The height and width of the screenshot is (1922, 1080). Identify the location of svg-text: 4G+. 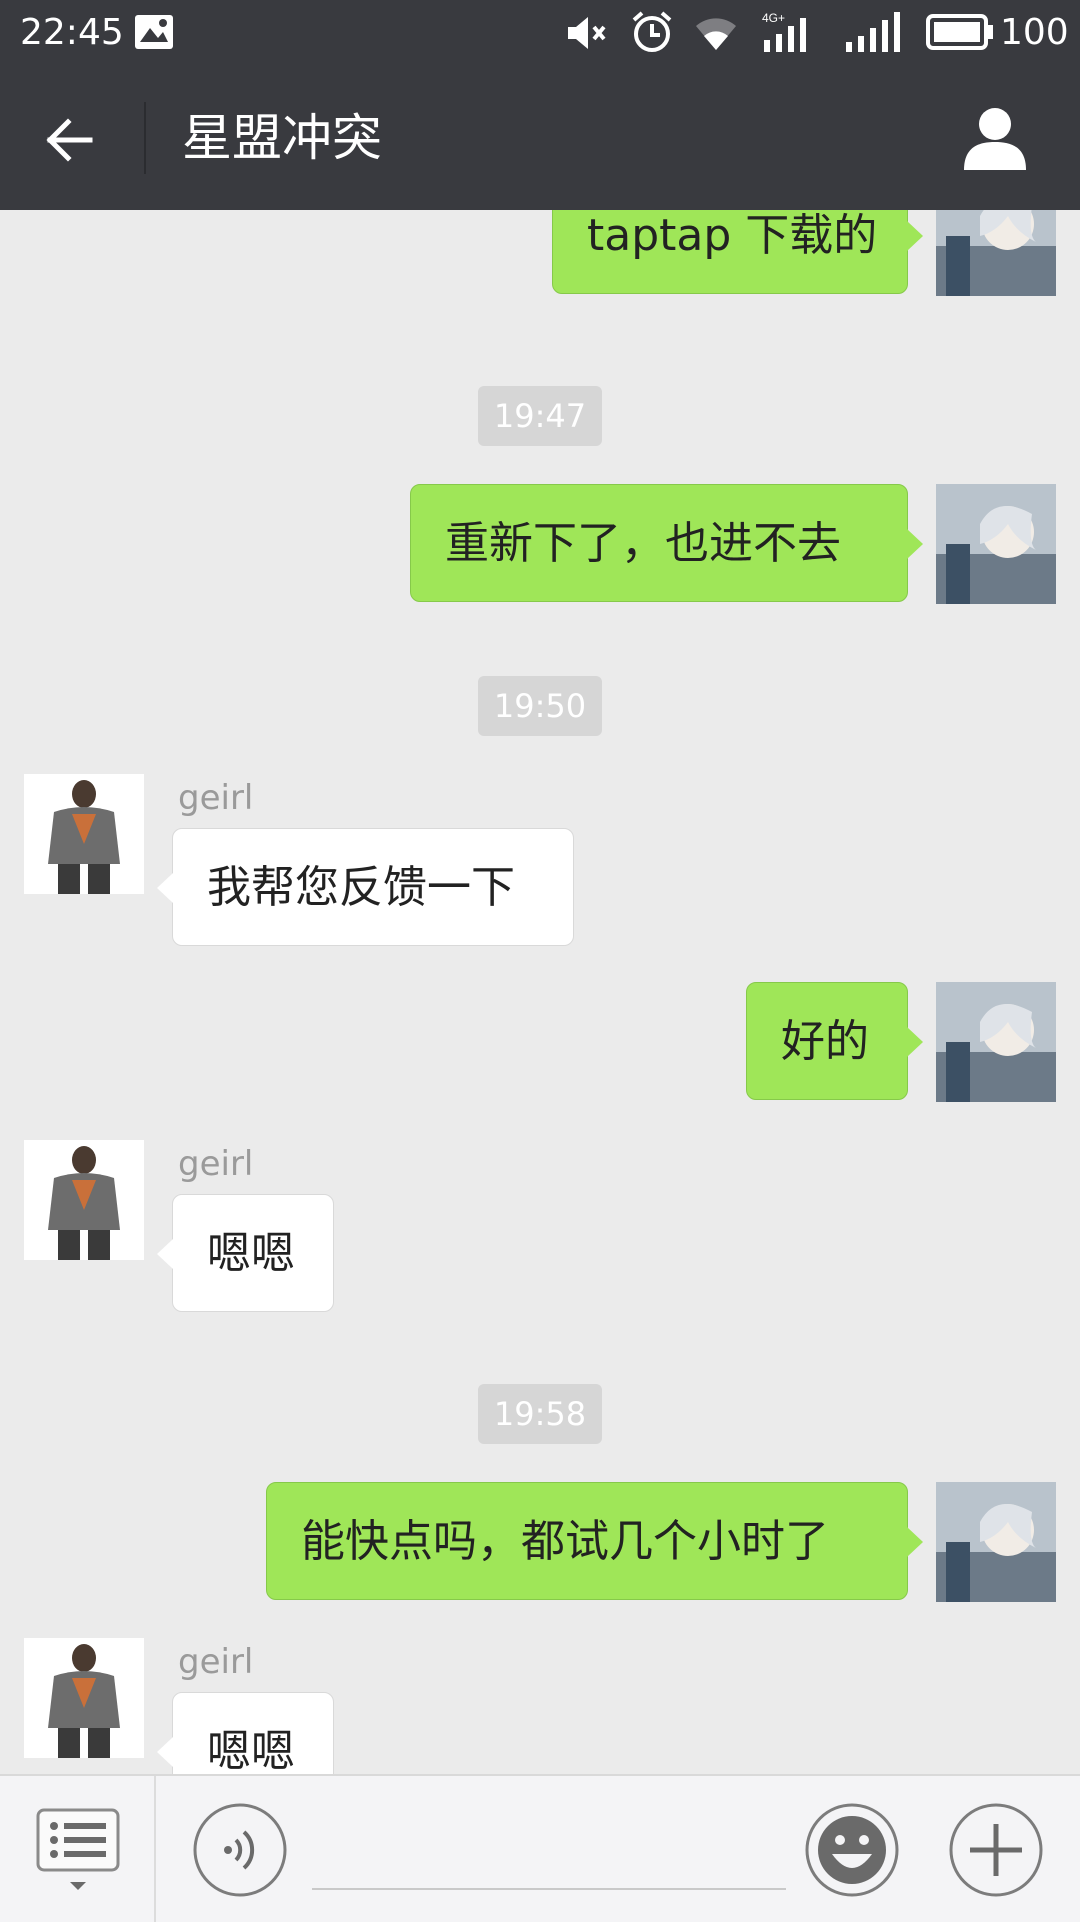
(773, 18).